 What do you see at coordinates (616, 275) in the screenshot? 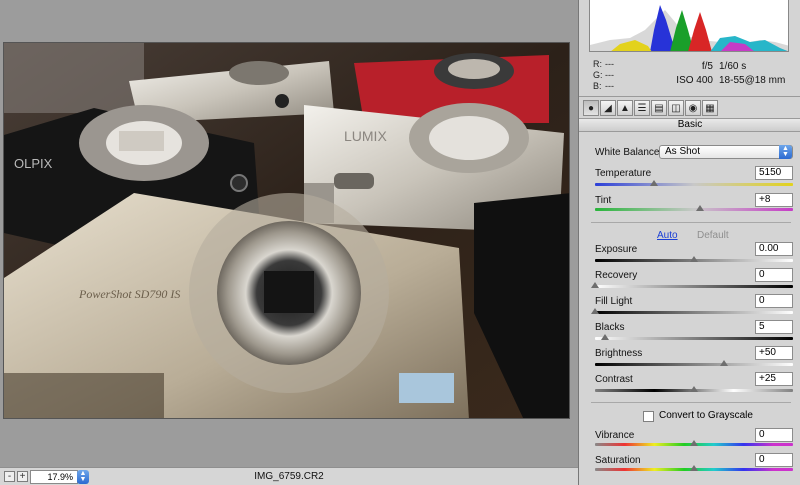
I see `recovery-label: Recovery` at bounding box center [616, 275].